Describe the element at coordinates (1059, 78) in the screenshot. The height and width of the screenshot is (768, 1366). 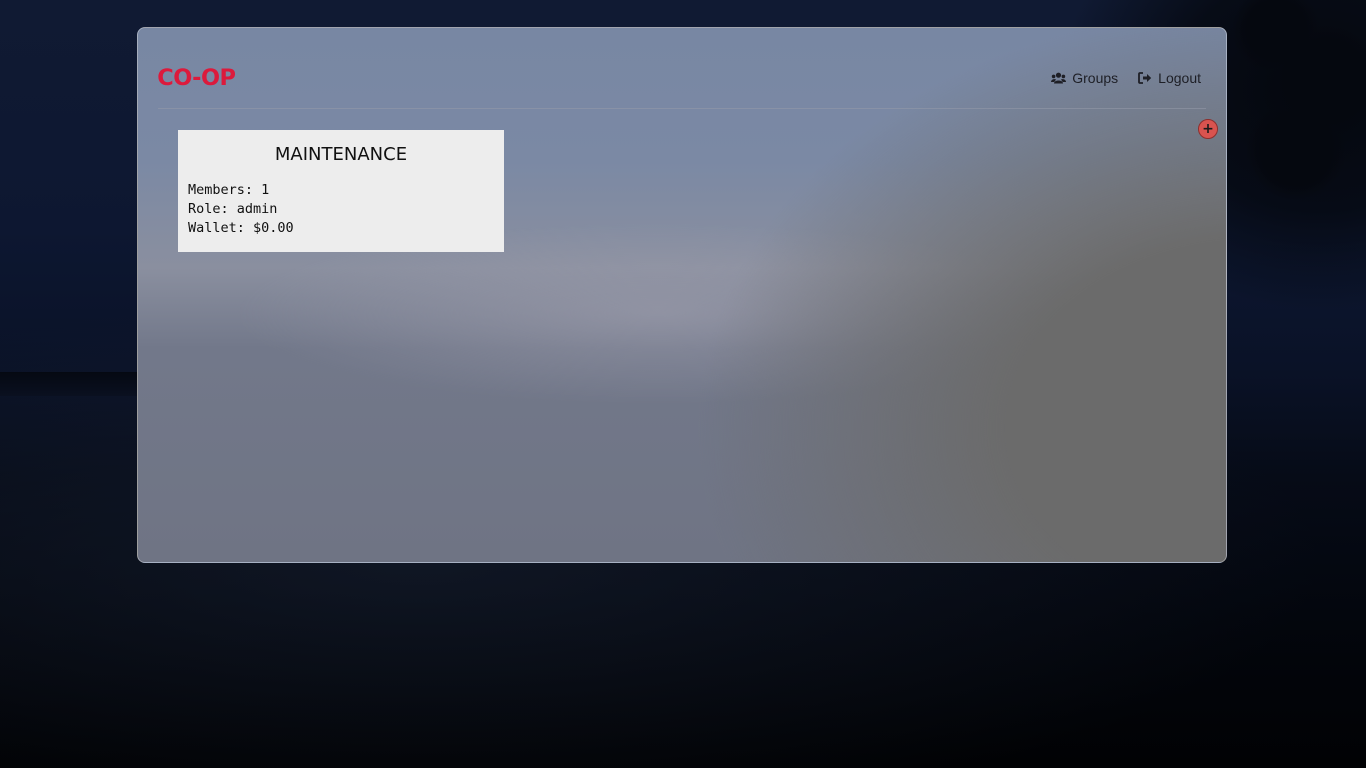
I see `users-icon` at that location.